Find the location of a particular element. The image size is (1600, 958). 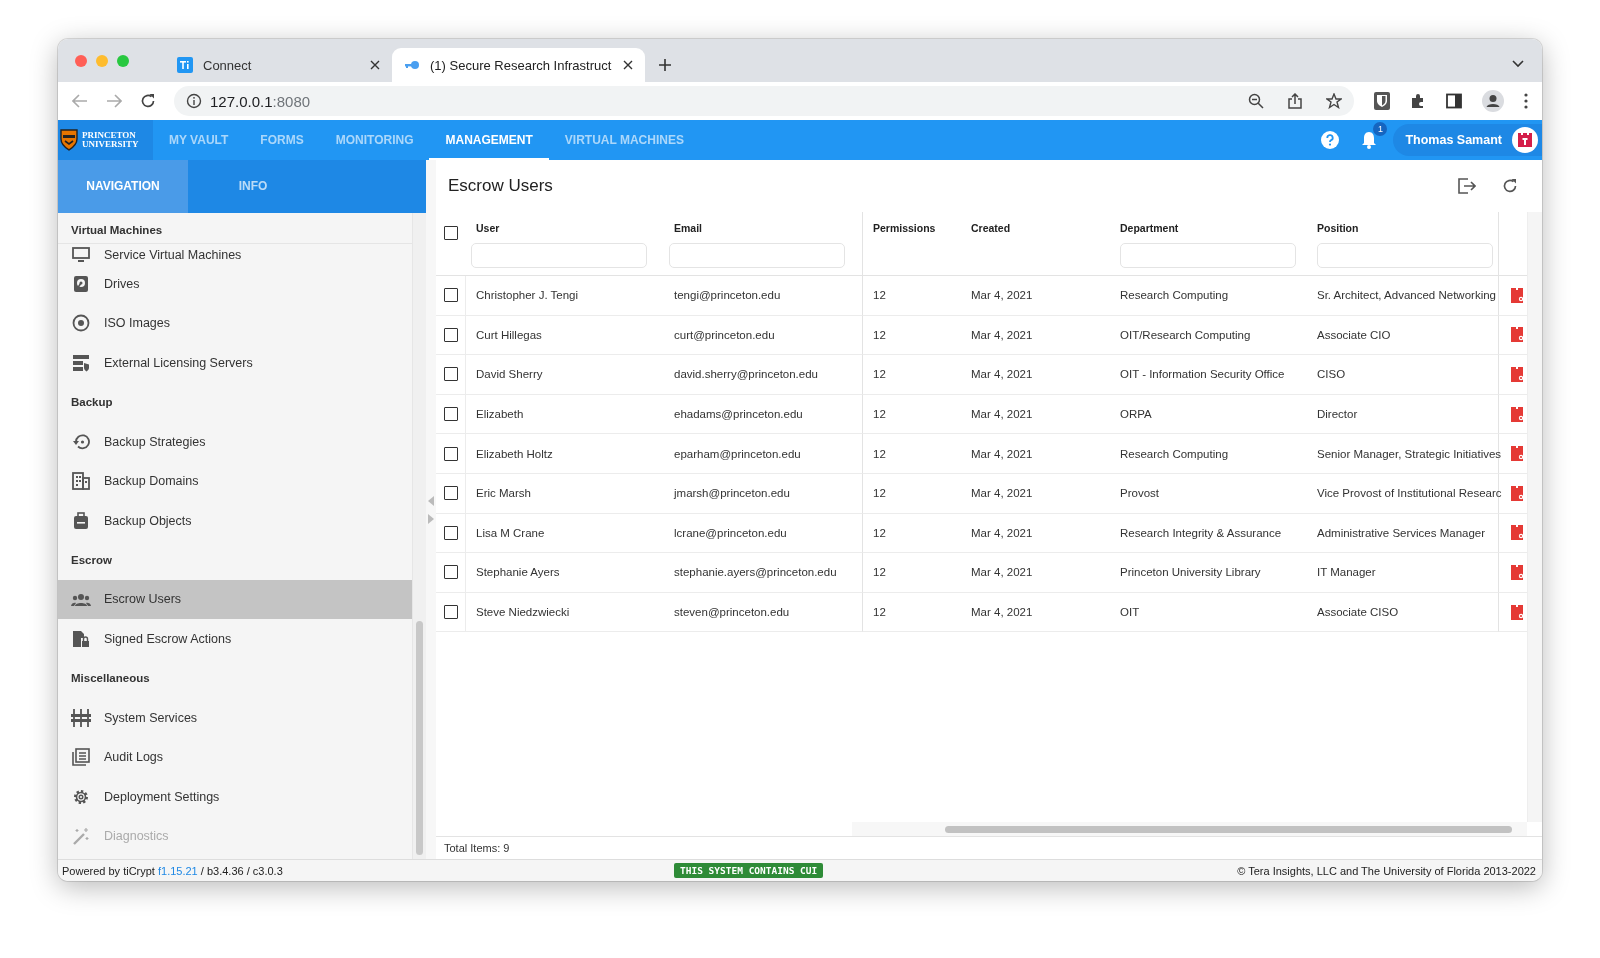

zoom-out-icon is located at coordinates (1256, 101).